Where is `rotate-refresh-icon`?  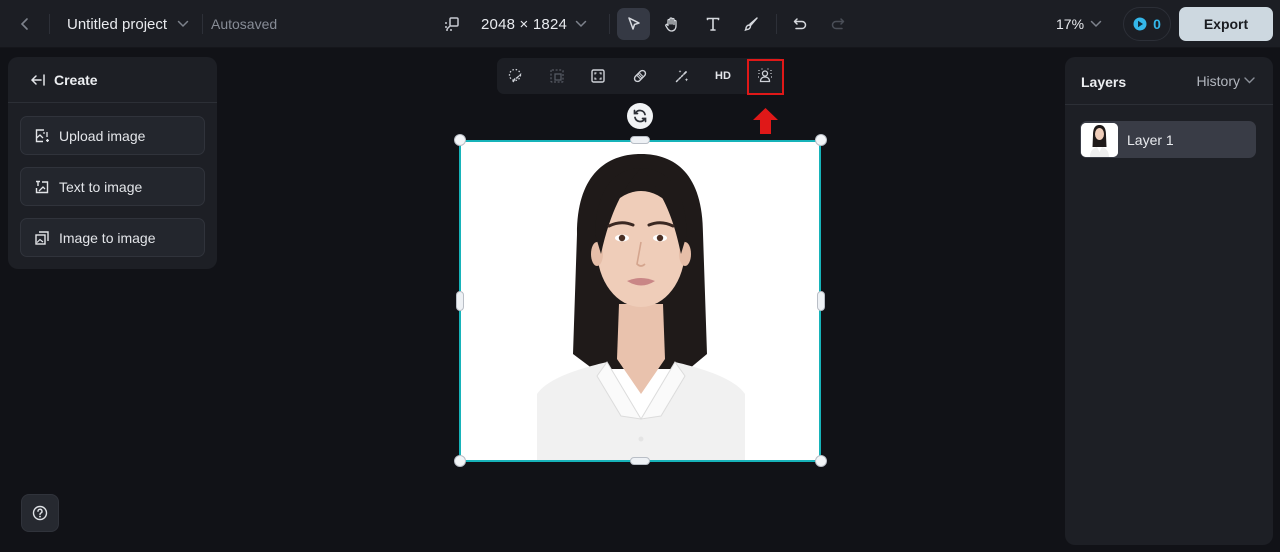 rotate-refresh-icon is located at coordinates (640, 116).